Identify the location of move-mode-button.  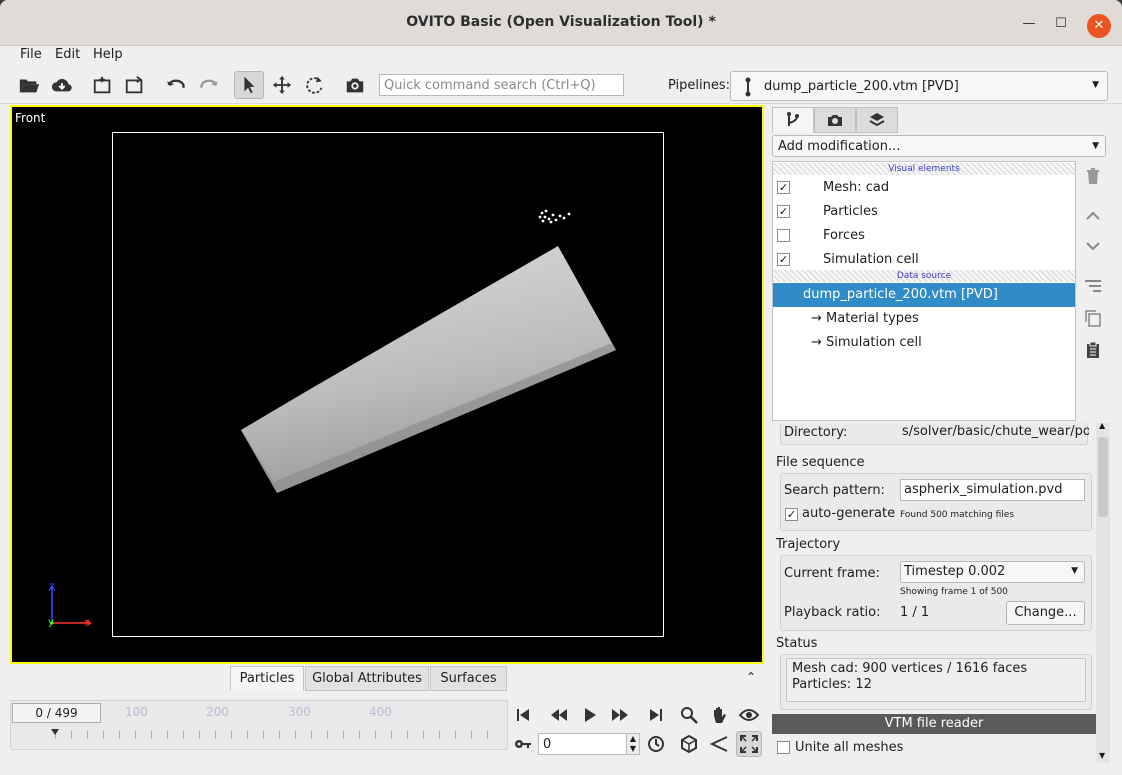
(282, 85).